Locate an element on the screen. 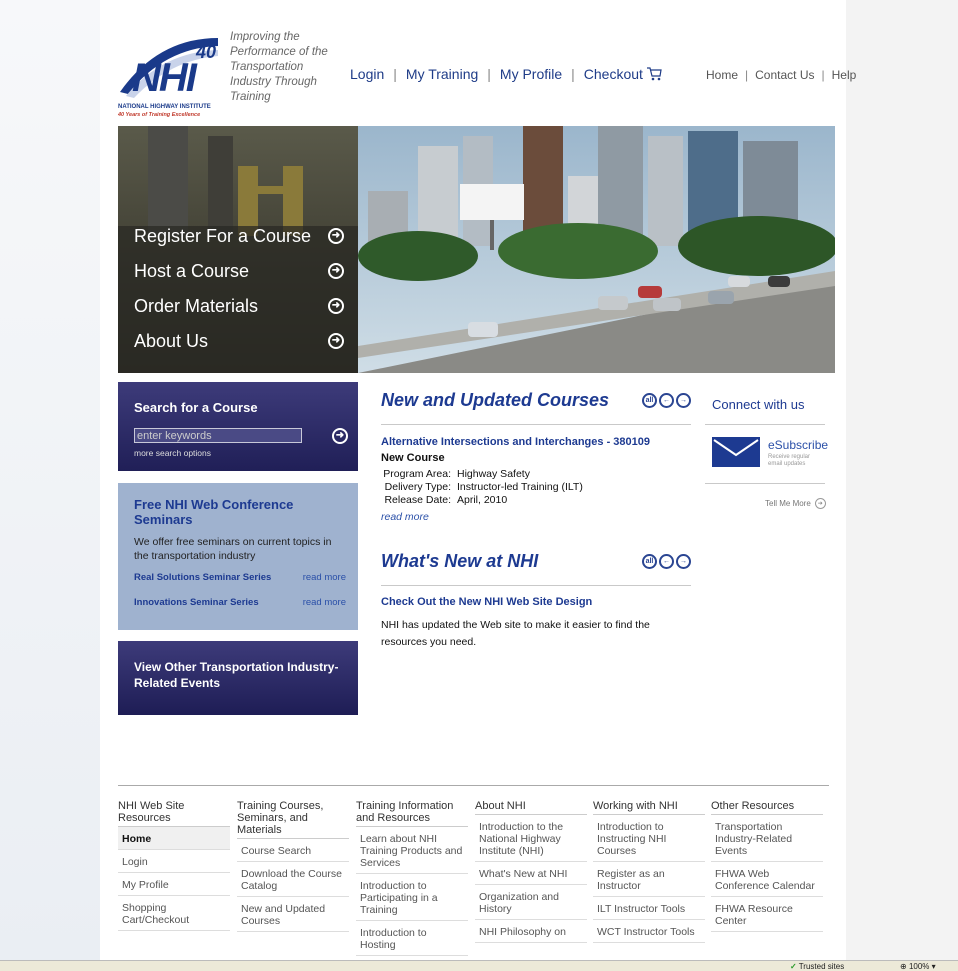  hero-item-label: Host a Course is located at coordinates (192, 270).